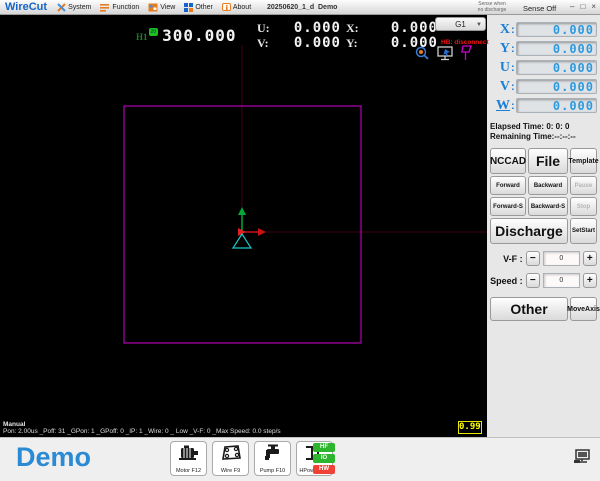  What do you see at coordinates (352, 28) in the screenshot?
I see `dro-x-label: X:` at bounding box center [352, 28].